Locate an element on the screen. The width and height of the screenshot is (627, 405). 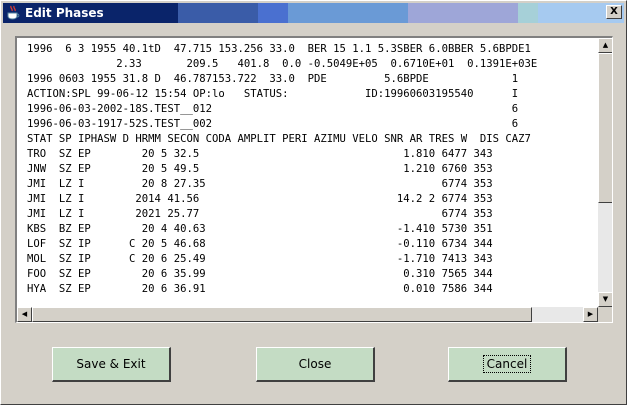
vertical-scrollbar: ▲ ▼ is located at coordinates (605, 172).